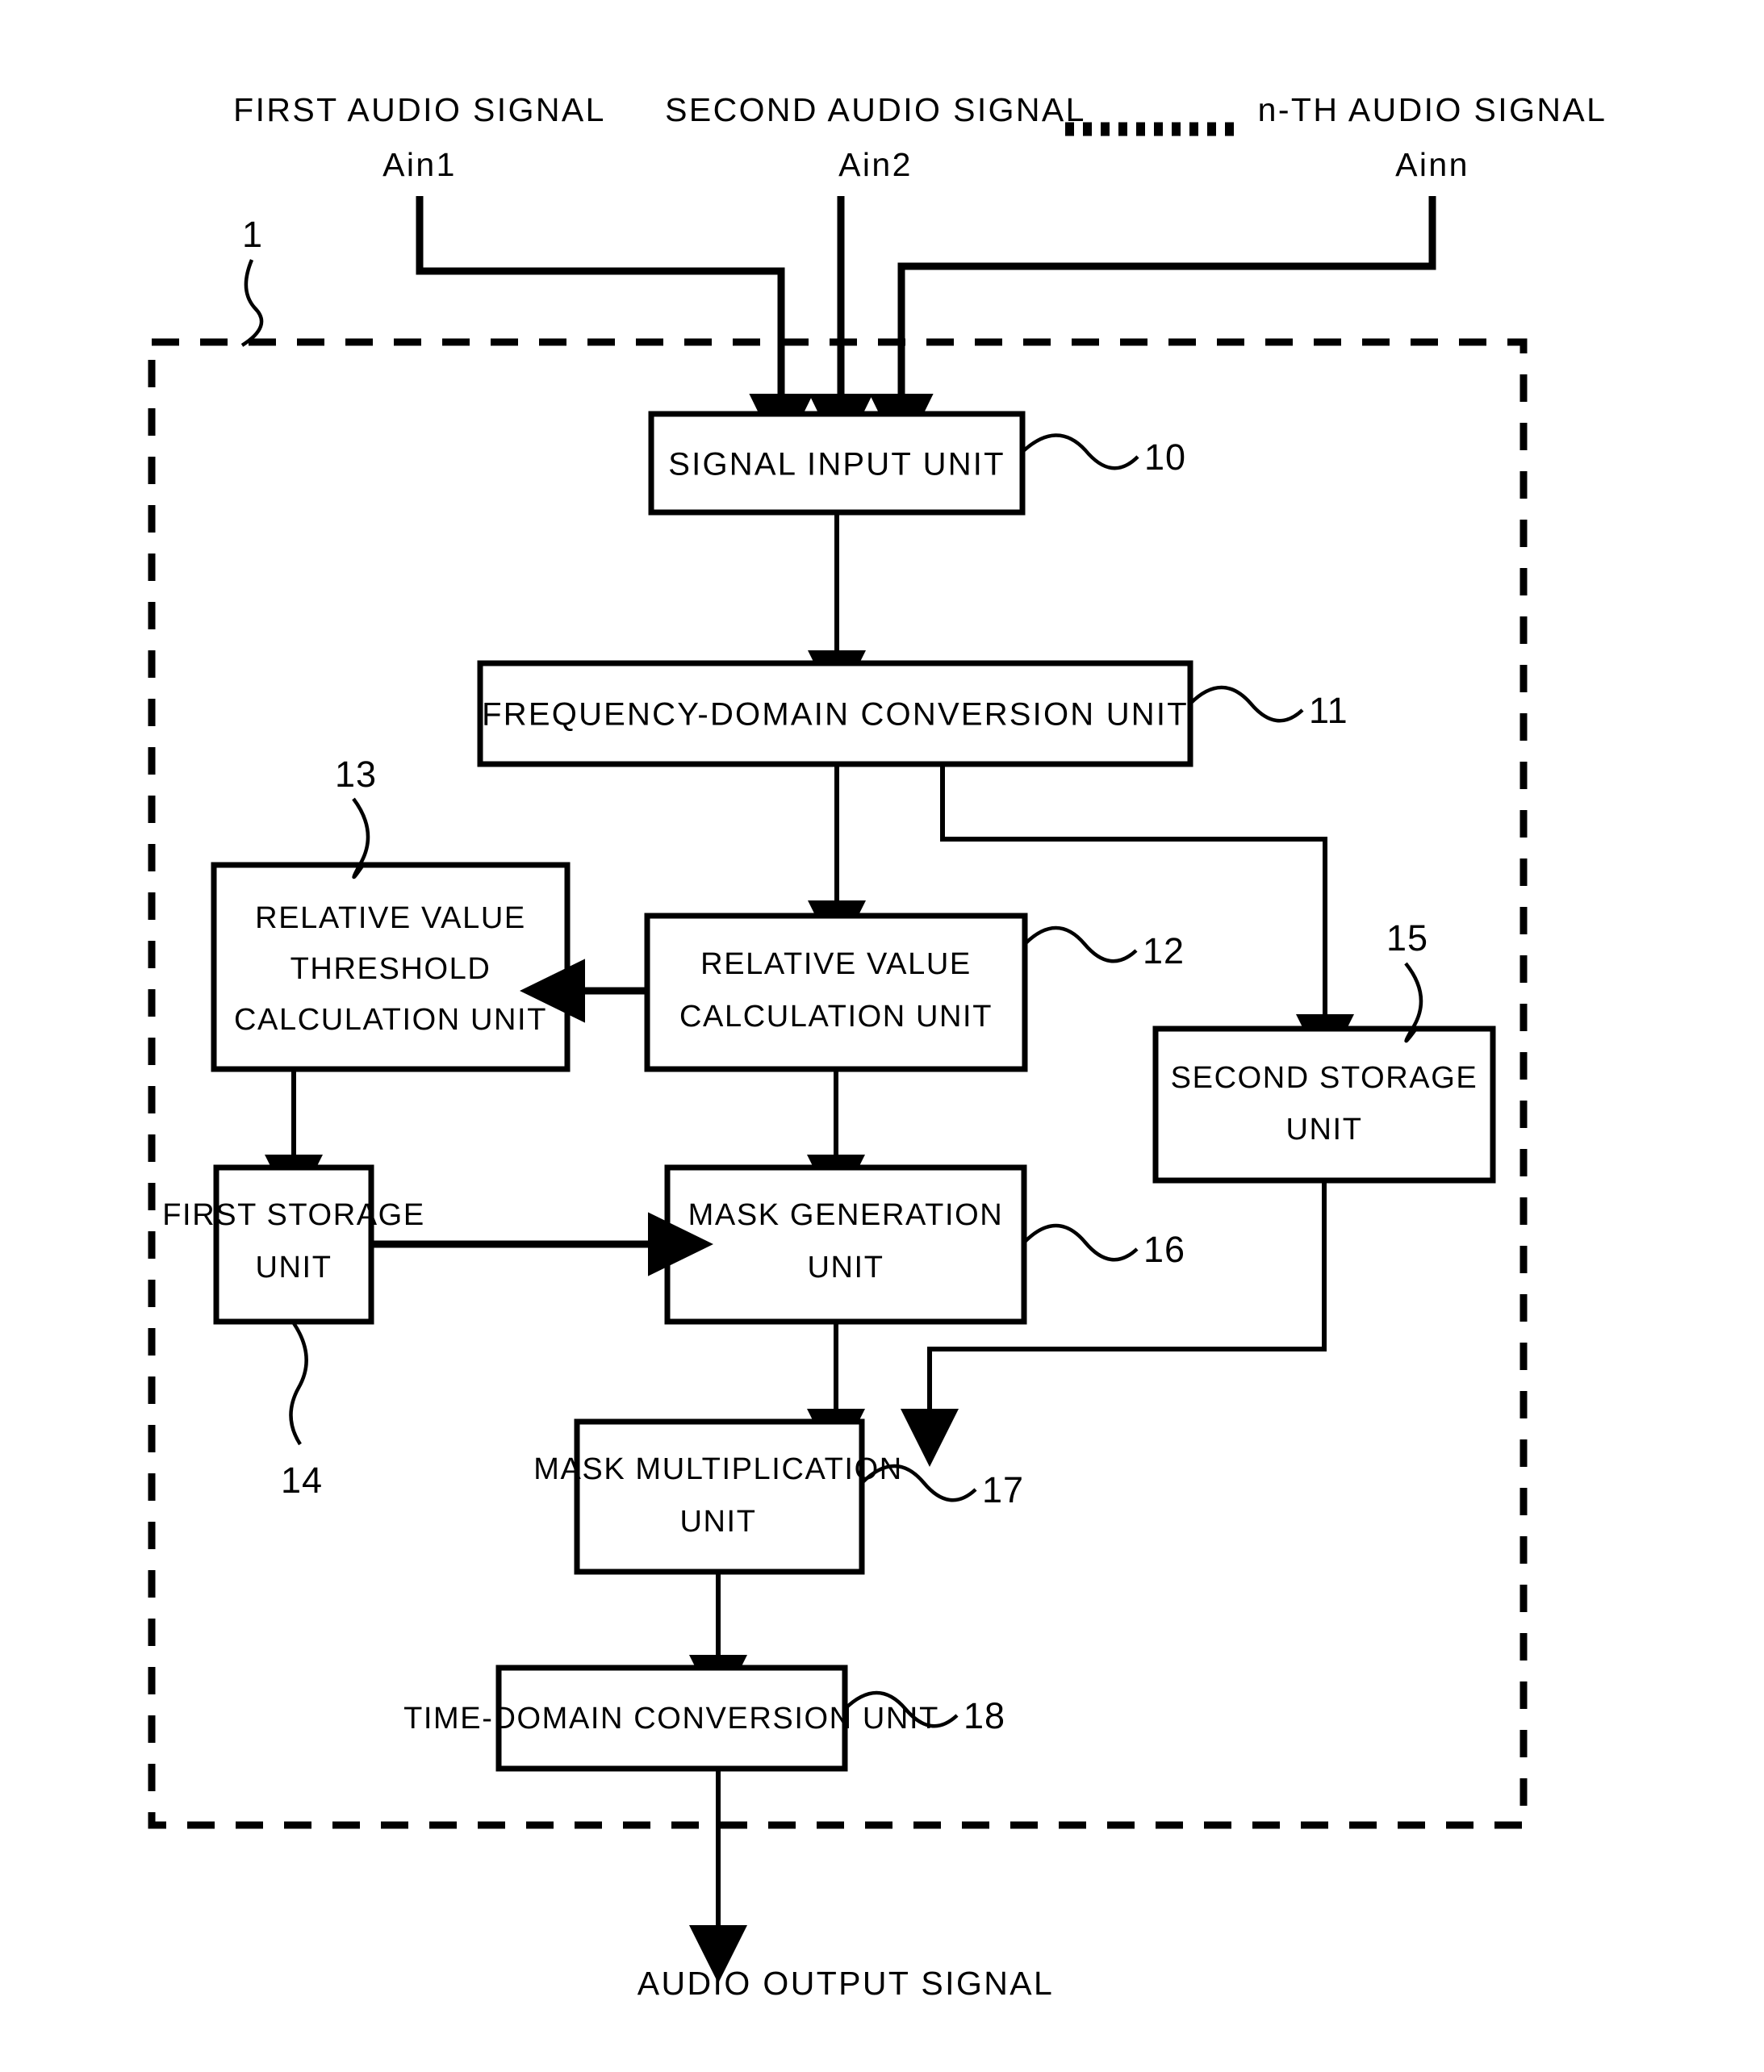 This screenshot has height=2072, width=1764. Describe the element at coordinates (1080, 944) in the screenshot. I see `ref-12-leader` at that location.